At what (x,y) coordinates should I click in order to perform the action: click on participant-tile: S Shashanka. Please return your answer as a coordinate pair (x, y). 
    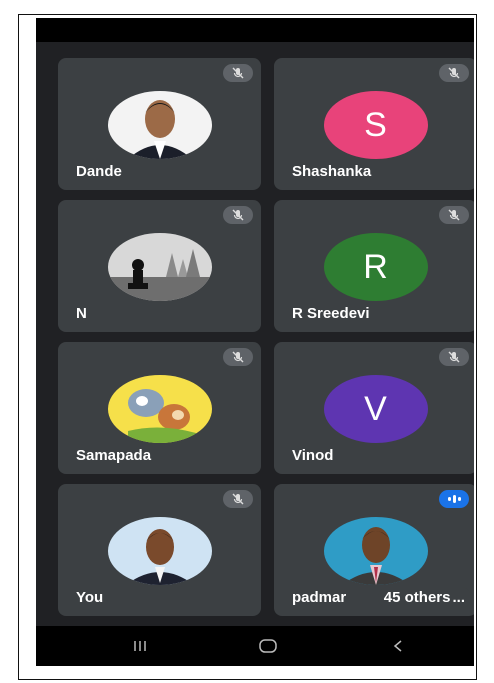
    Looking at the image, I should click on (374, 124).